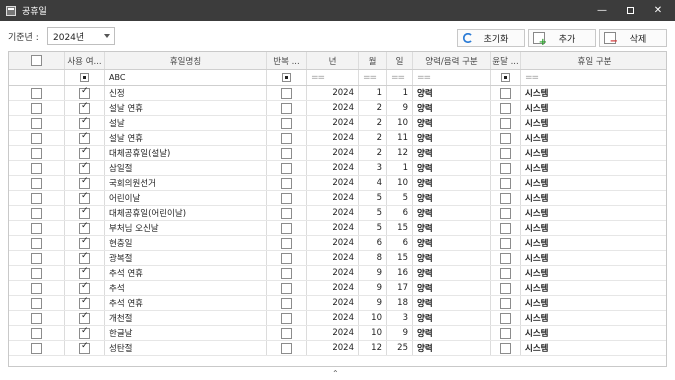 The width and height of the screenshot is (675, 380). Describe the element at coordinates (400, 60) in the screenshot. I see `header-day: 일` at that location.